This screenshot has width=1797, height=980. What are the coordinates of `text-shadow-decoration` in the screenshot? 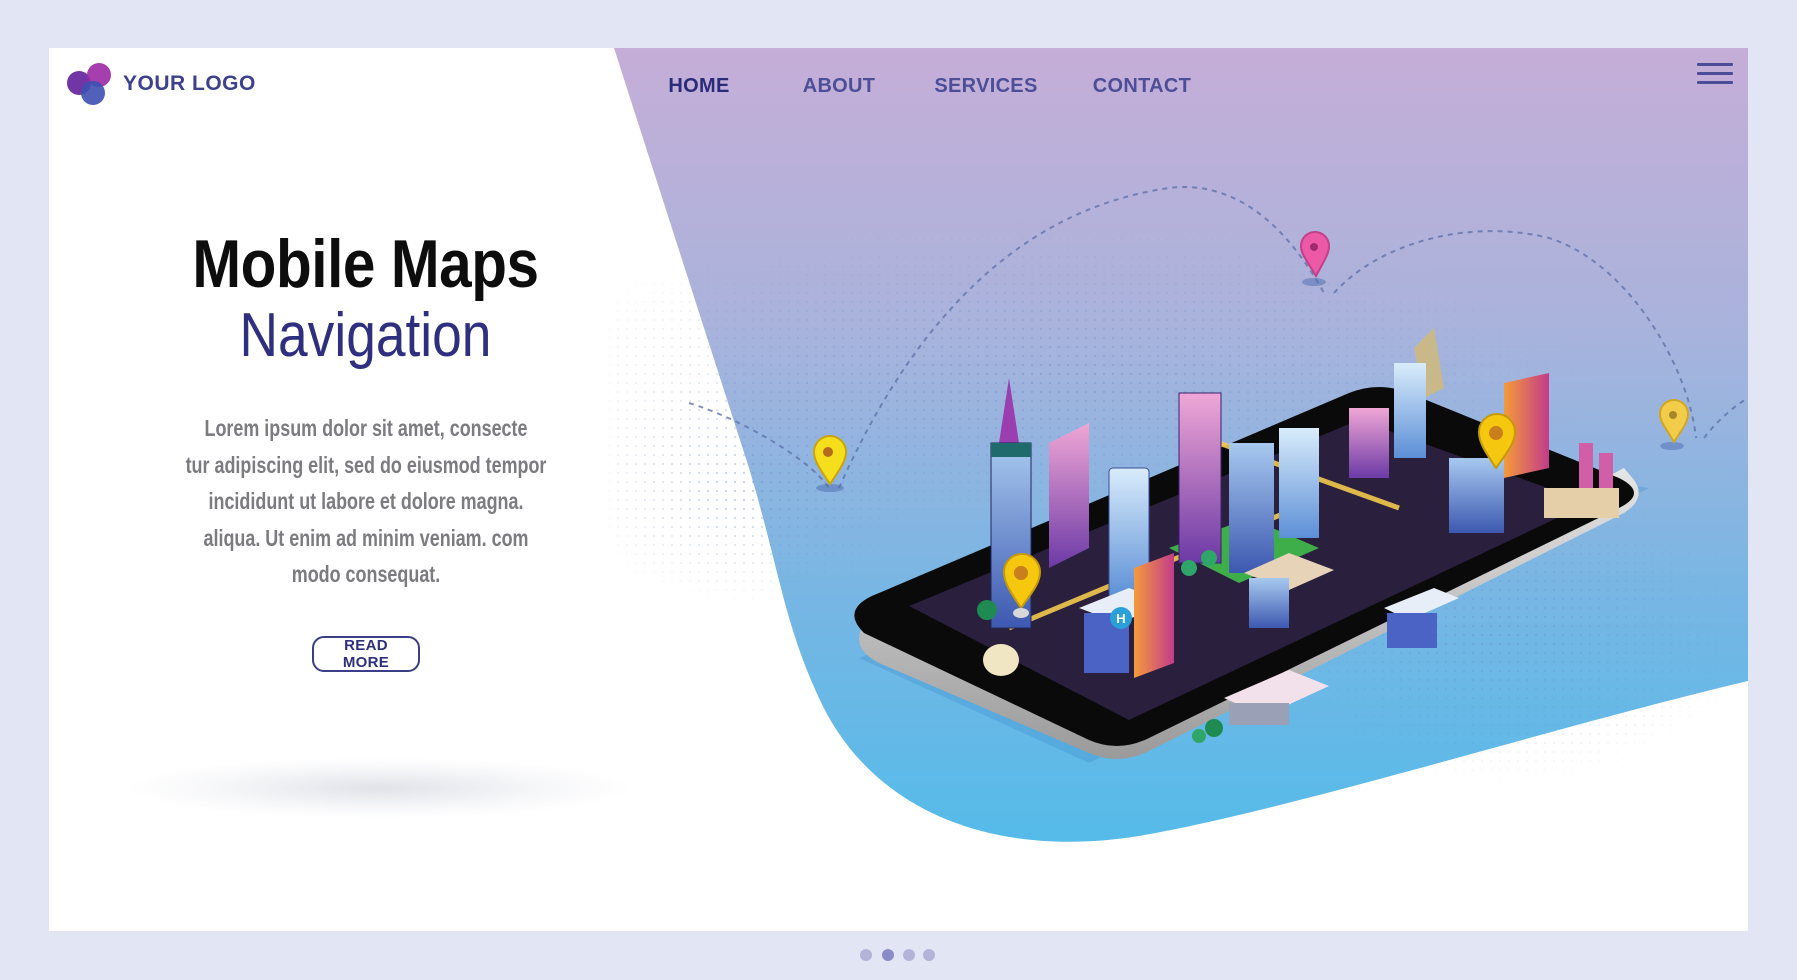 It's located at (379, 788).